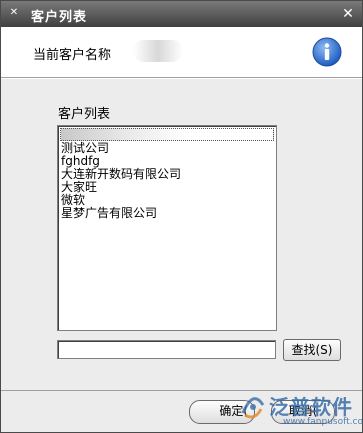 This screenshot has height=433, width=363. What do you see at coordinates (167, 134) in the screenshot?
I see `list-item` at bounding box center [167, 134].